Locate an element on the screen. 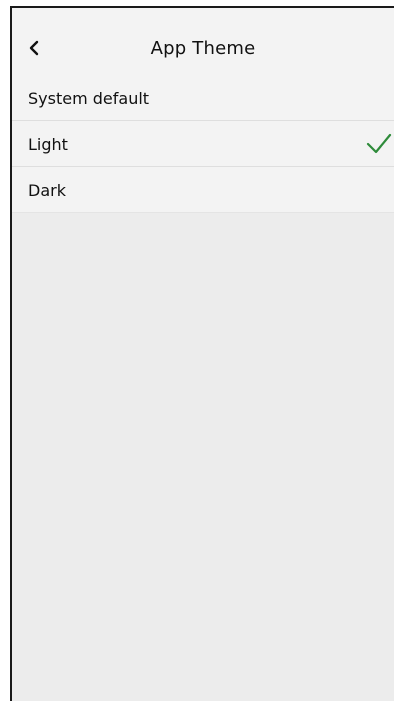 This screenshot has width=394, height=701. option-dark: Dark is located at coordinates (203, 190).